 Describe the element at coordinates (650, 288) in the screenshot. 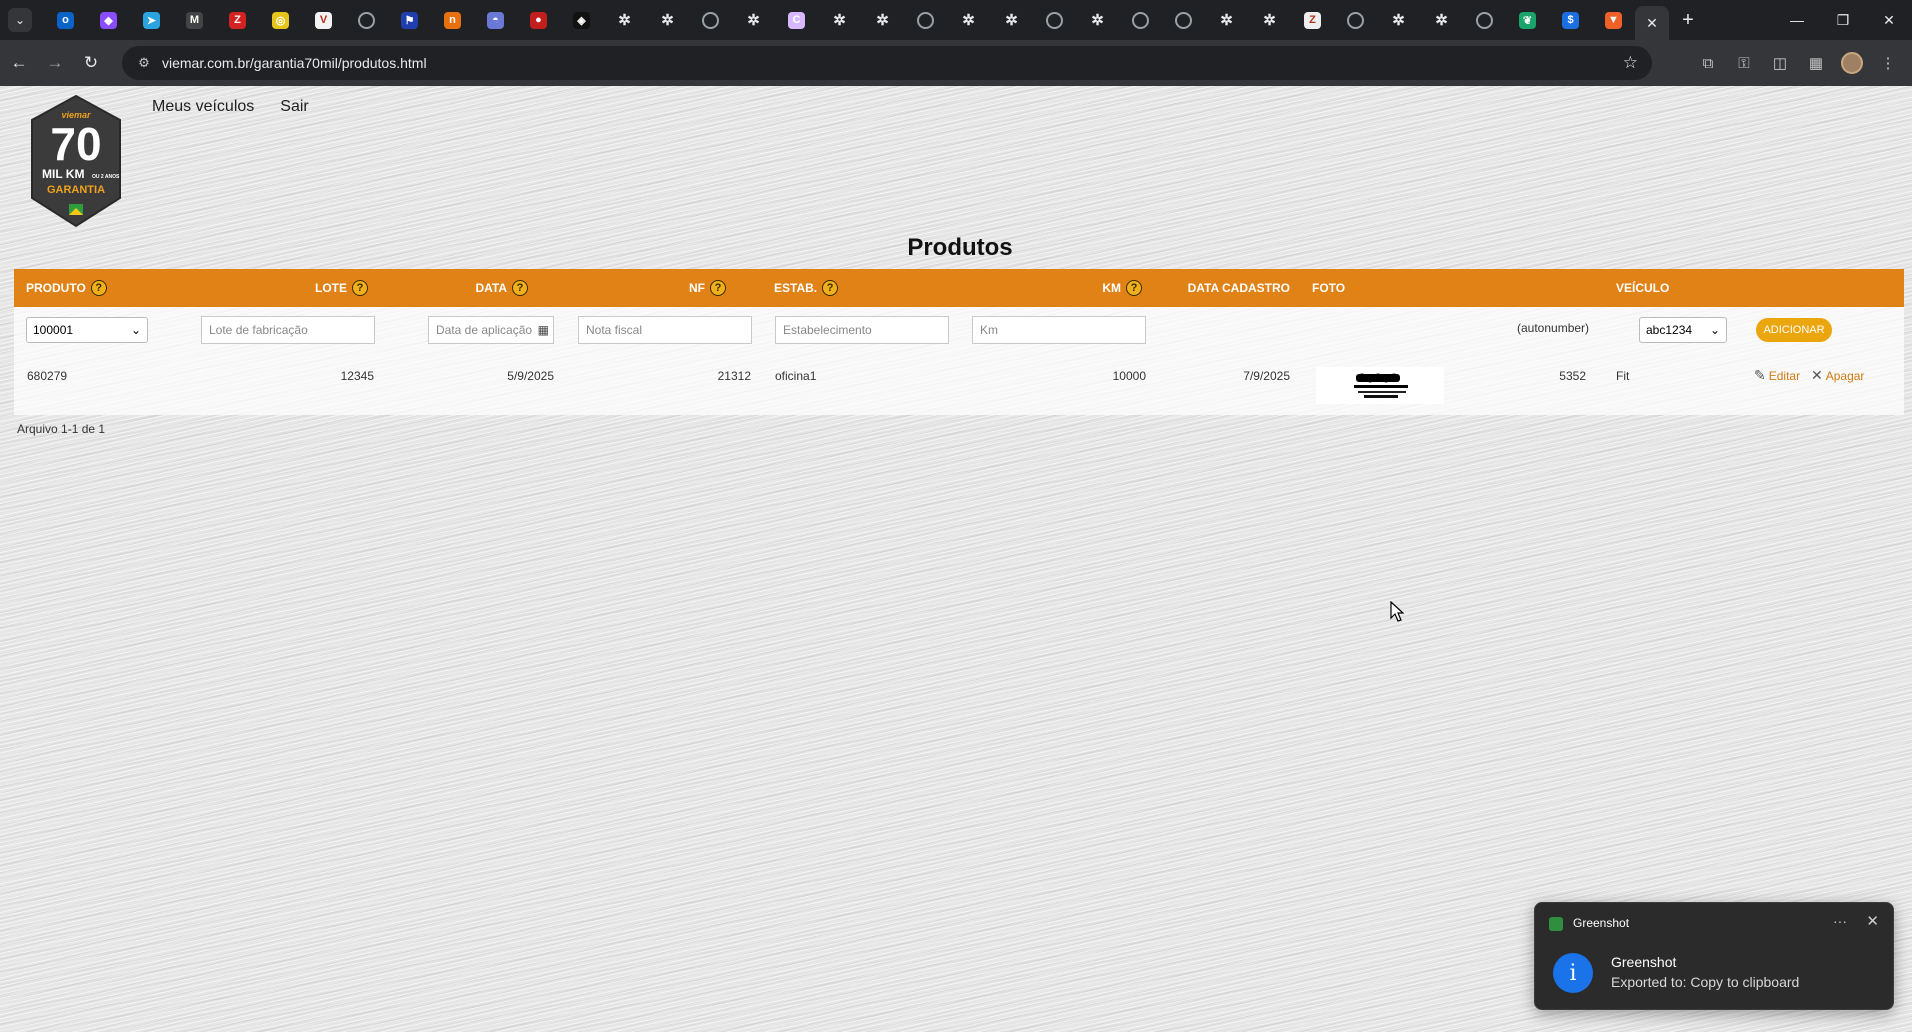

I see `header-nf: NF?` at that location.